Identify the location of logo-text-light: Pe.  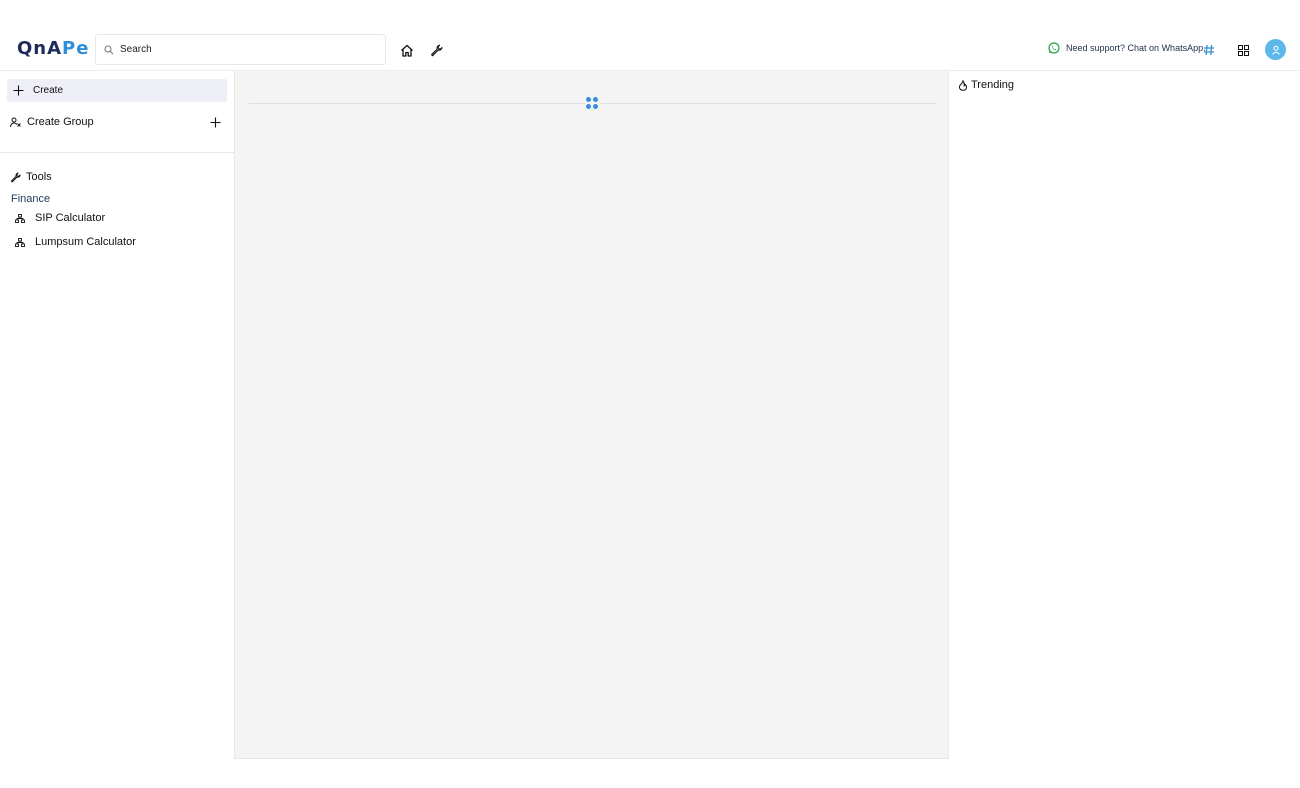
(76, 48).